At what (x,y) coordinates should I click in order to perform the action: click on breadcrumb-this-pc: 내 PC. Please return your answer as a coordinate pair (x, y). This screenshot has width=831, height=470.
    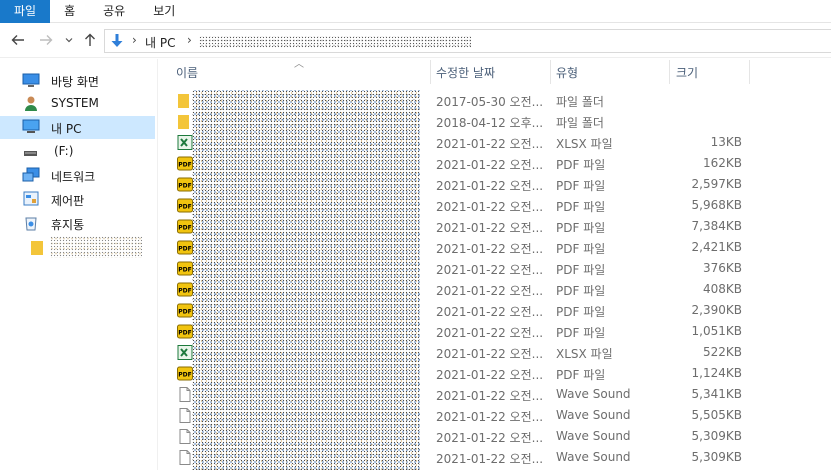
    Looking at the image, I should click on (160, 42).